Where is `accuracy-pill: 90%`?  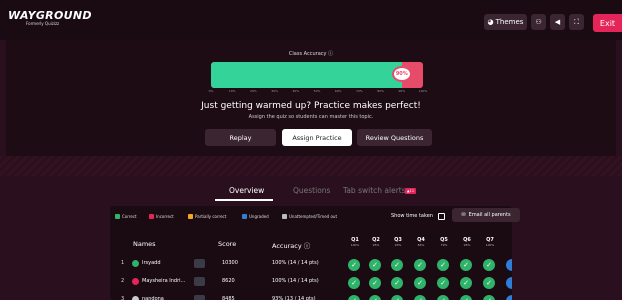 accuracy-pill: 90% is located at coordinates (401, 74).